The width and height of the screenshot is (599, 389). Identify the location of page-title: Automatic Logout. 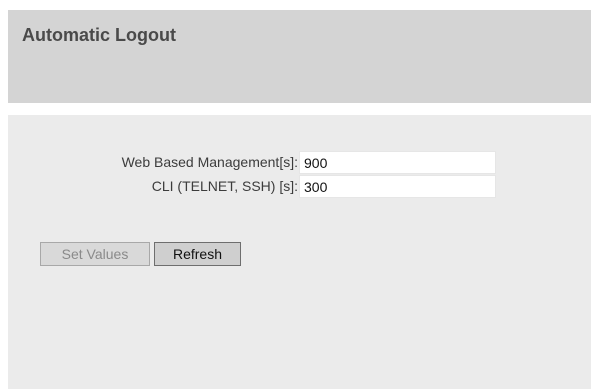
(99, 35).